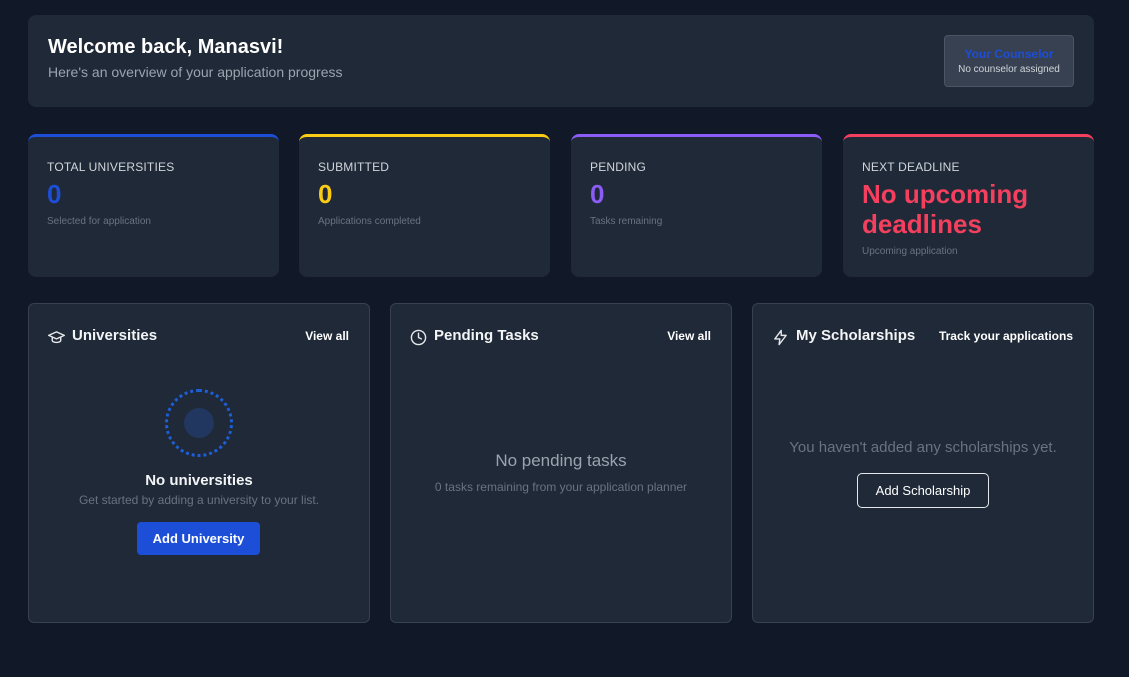 The image size is (1129, 677). Describe the element at coordinates (1006, 336) in the screenshot. I see `track-applications-link: Track your applications` at that location.